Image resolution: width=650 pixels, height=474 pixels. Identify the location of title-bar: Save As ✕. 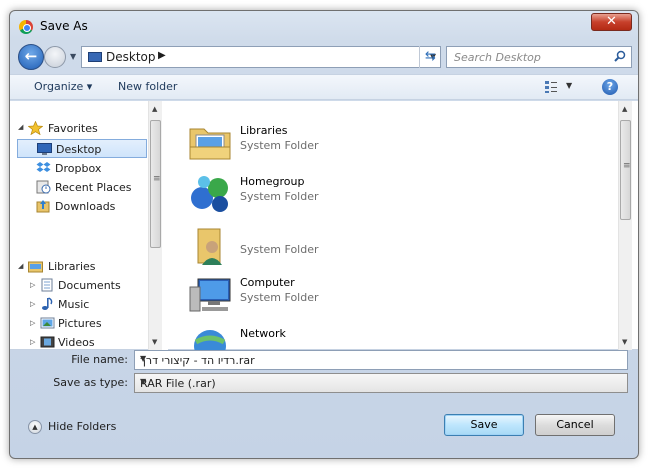
(324, 26).